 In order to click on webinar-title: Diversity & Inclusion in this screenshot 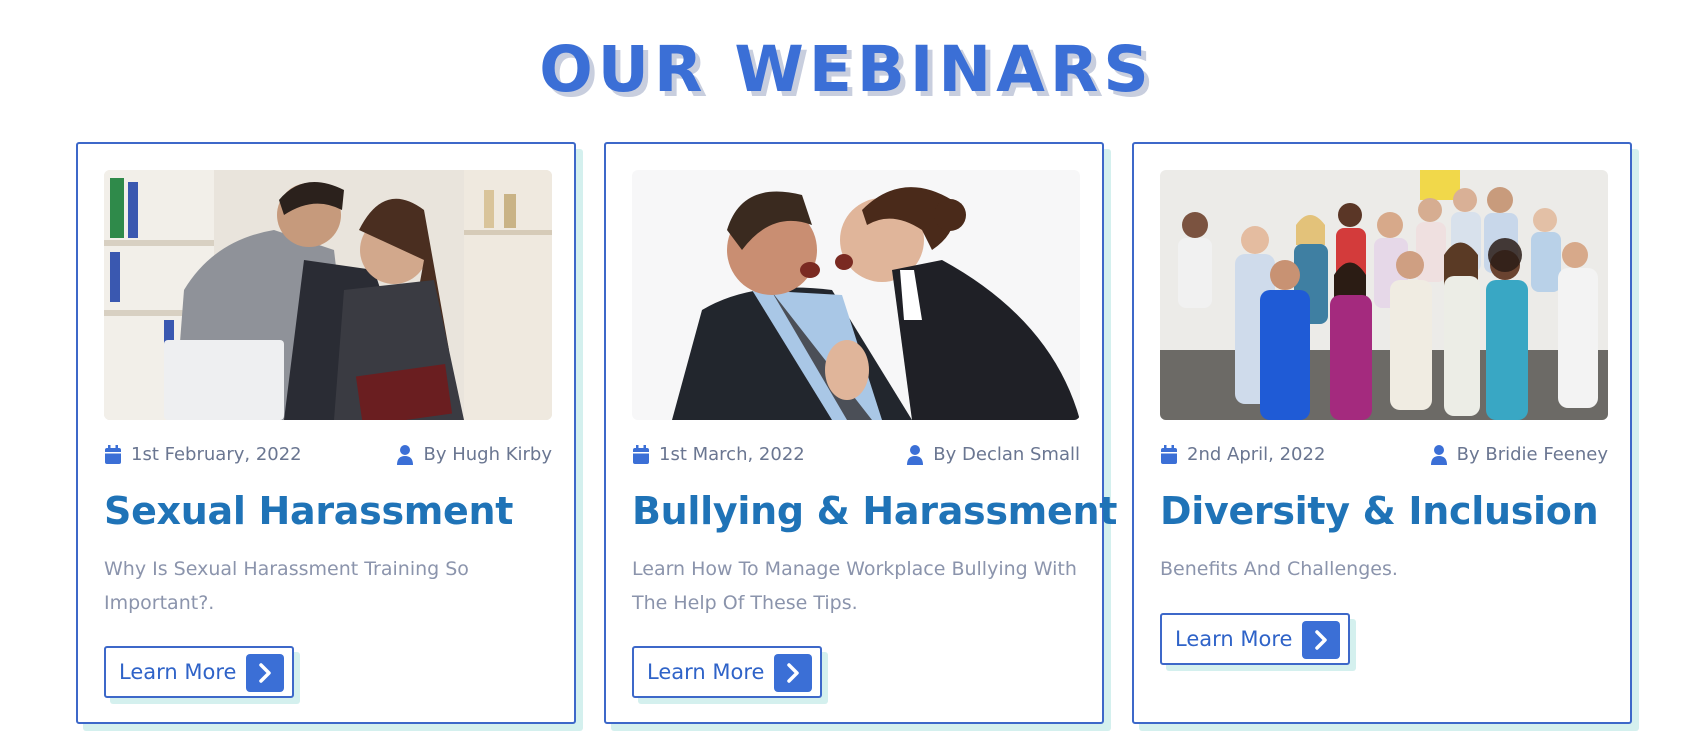, I will do `click(1379, 511)`.